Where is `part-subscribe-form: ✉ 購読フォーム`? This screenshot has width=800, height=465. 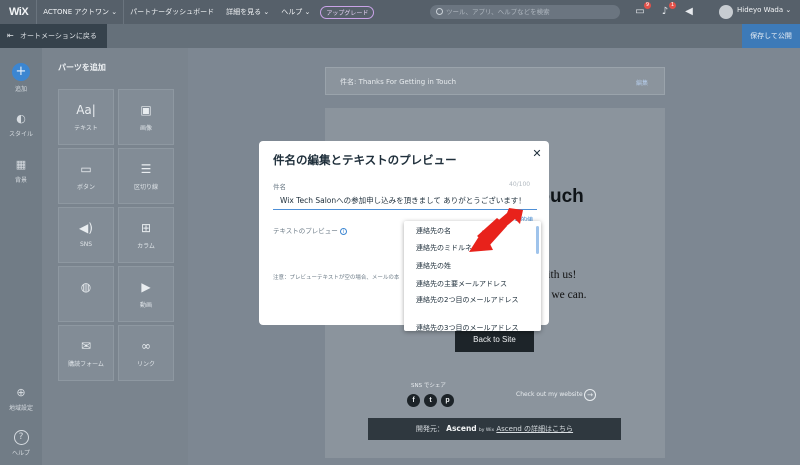
part-subscribe-form: ✉ 購読フォーム is located at coordinates (86, 353).